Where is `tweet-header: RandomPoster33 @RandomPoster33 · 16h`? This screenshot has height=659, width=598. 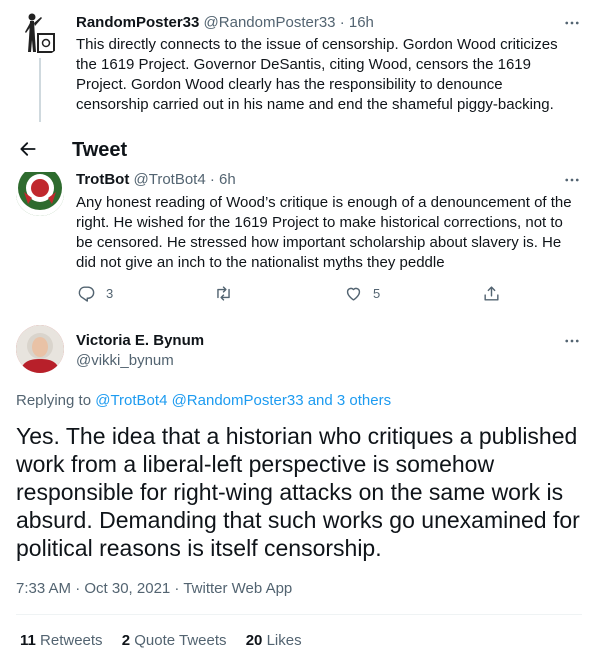 tweet-header: RandomPoster33 @RandomPoster33 · 16h is located at coordinates (225, 23).